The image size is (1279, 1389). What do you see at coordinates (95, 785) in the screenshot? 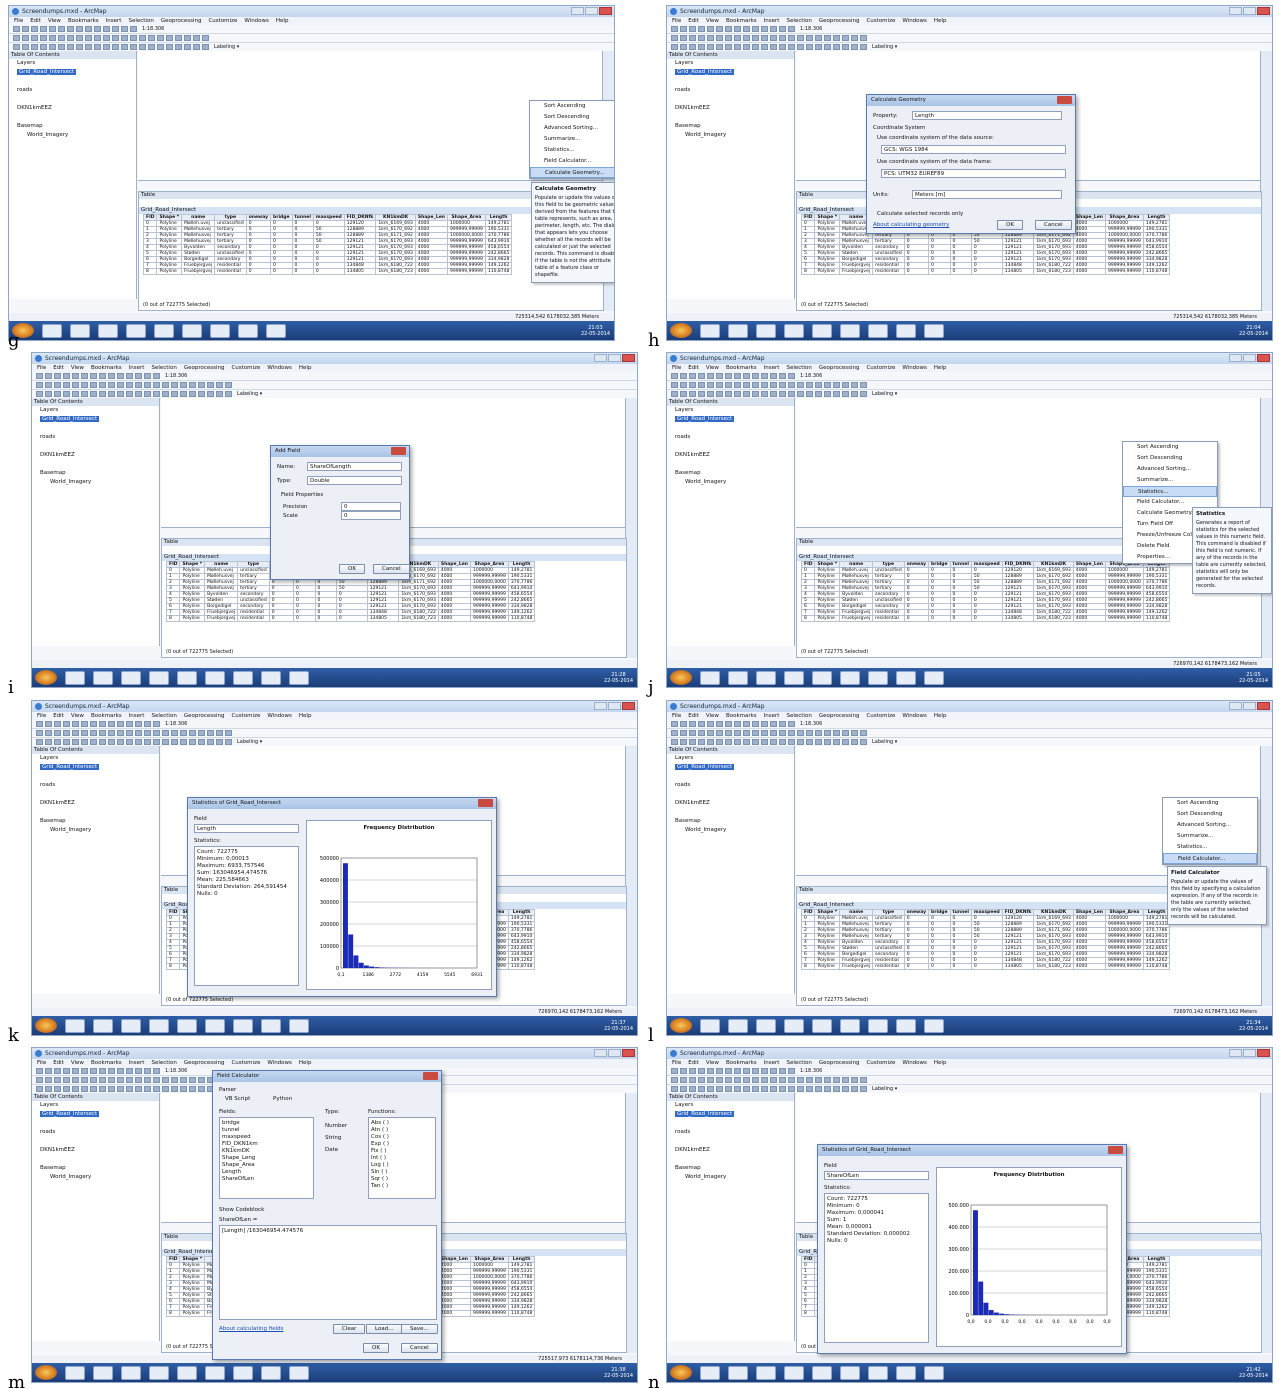
I see `layer-roads: roads` at bounding box center [95, 785].